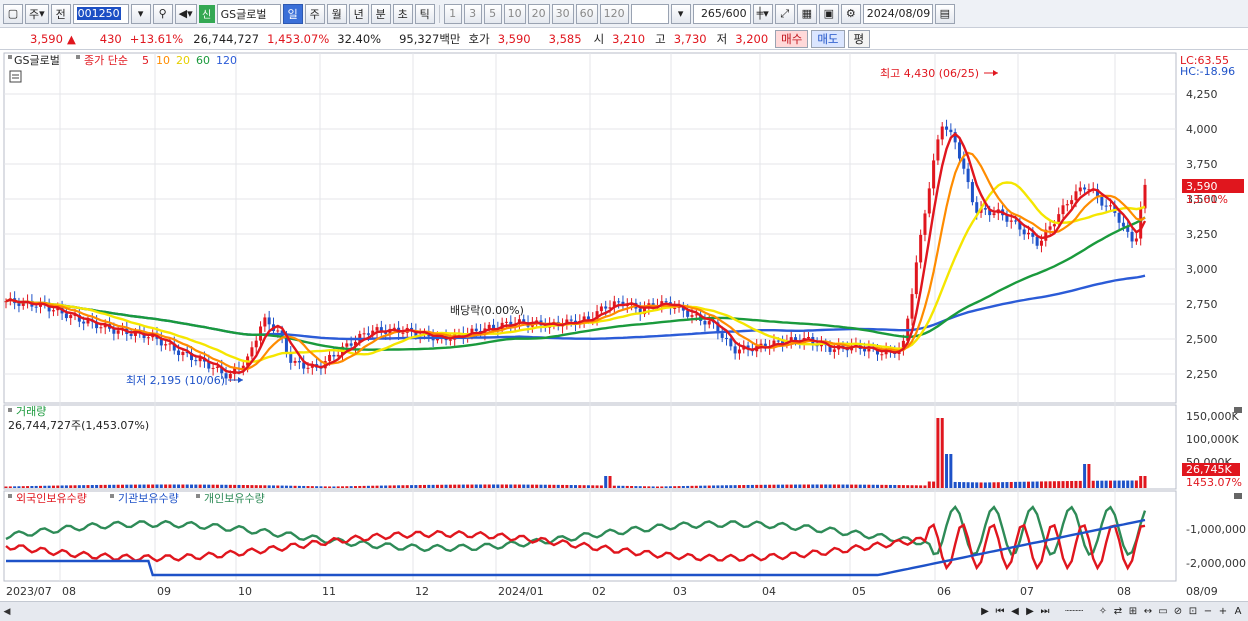 The height and width of the screenshot is (621, 1248). What do you see at coordinates (292, 13) in the screenshot?
I see `period-day-button: 일` at bounding box center [292, 13].